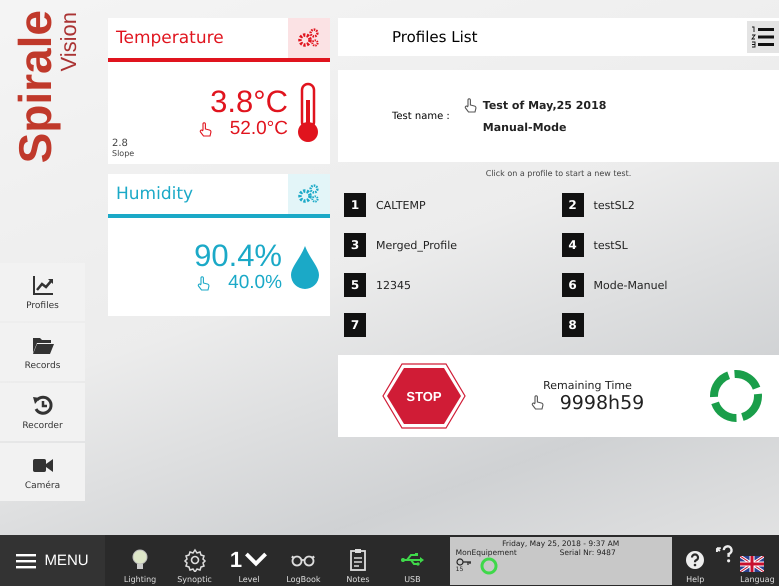  What do you see at coordinates (355, 285) in the screenshot?
I see `profile-number: 5` at bounding box center [355, 285].